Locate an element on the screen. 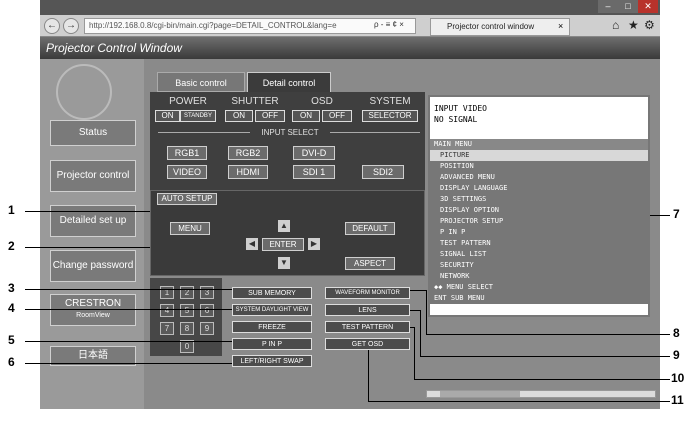 The image size is (697, 425). osd-on-button: ON is located at coordinates (306, 116).